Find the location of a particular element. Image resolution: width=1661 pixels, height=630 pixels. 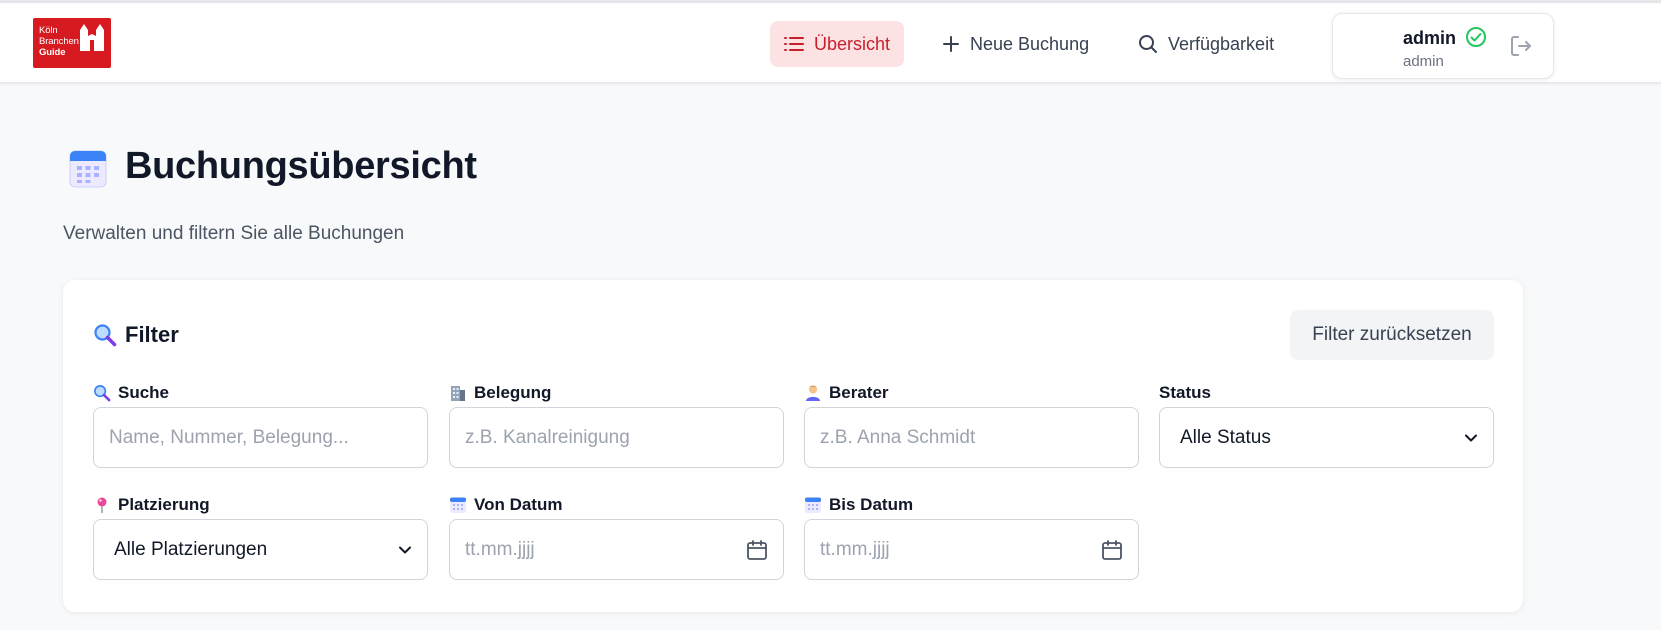

status-label-text: Status is located at coordinates (1185, 392).